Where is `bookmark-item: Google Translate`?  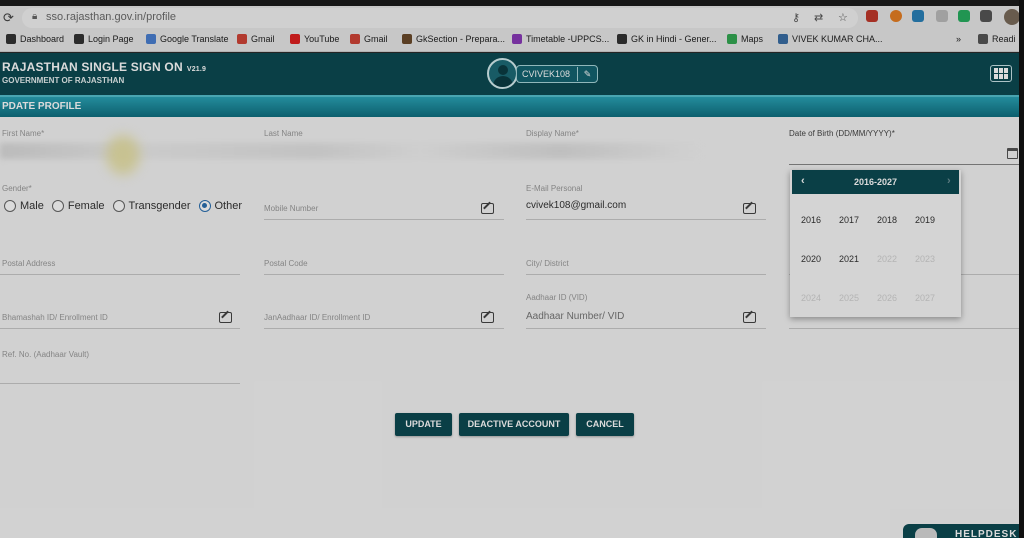
bookmark-item: Google Translate is located at coordinates (187, 39).